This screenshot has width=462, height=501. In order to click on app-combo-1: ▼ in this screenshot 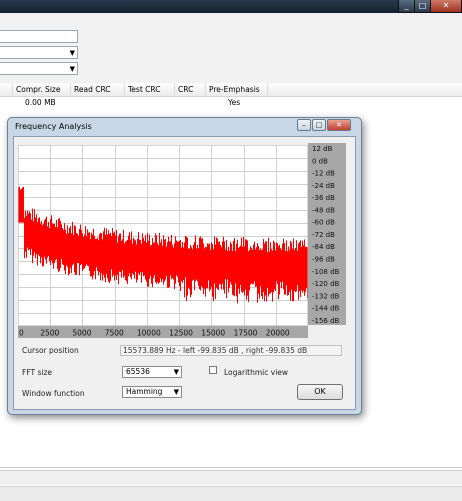, I will do `click(39, 52)`.